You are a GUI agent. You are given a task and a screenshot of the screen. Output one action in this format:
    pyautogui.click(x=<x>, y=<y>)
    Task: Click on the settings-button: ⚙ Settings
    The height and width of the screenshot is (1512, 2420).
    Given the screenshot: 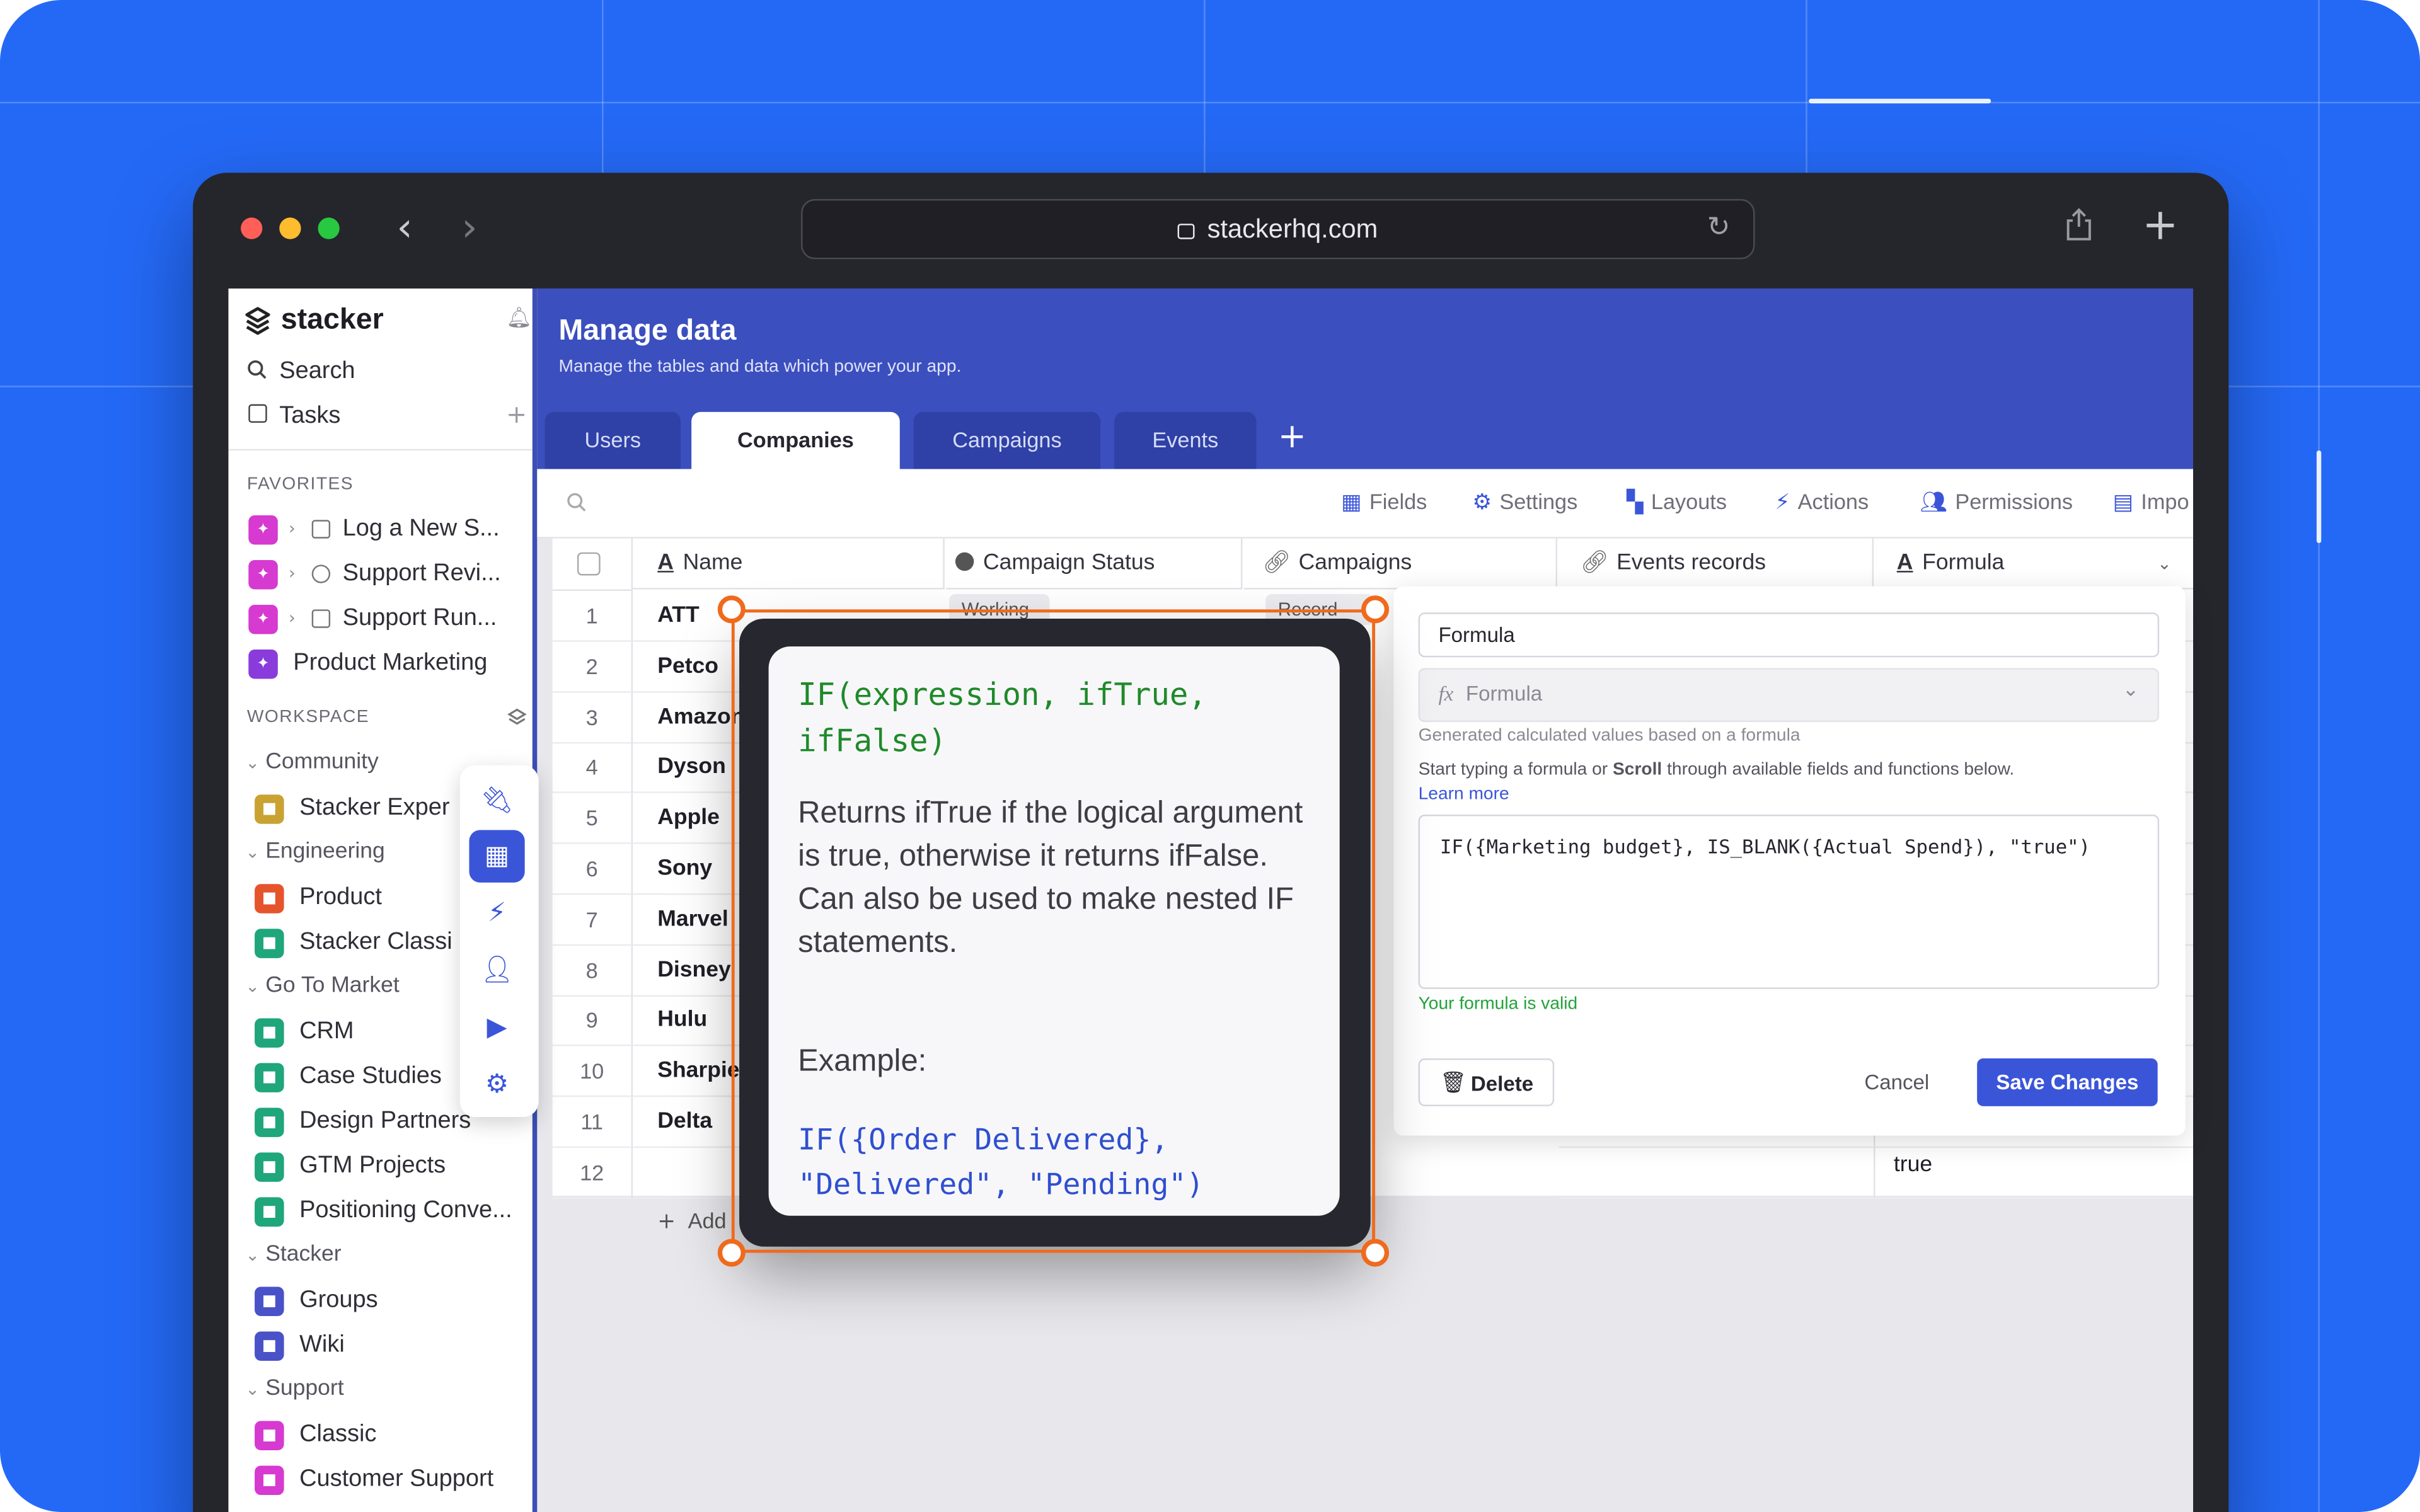 What is the action you would take?
    pyautogui.click(x=1524, y=502)
    